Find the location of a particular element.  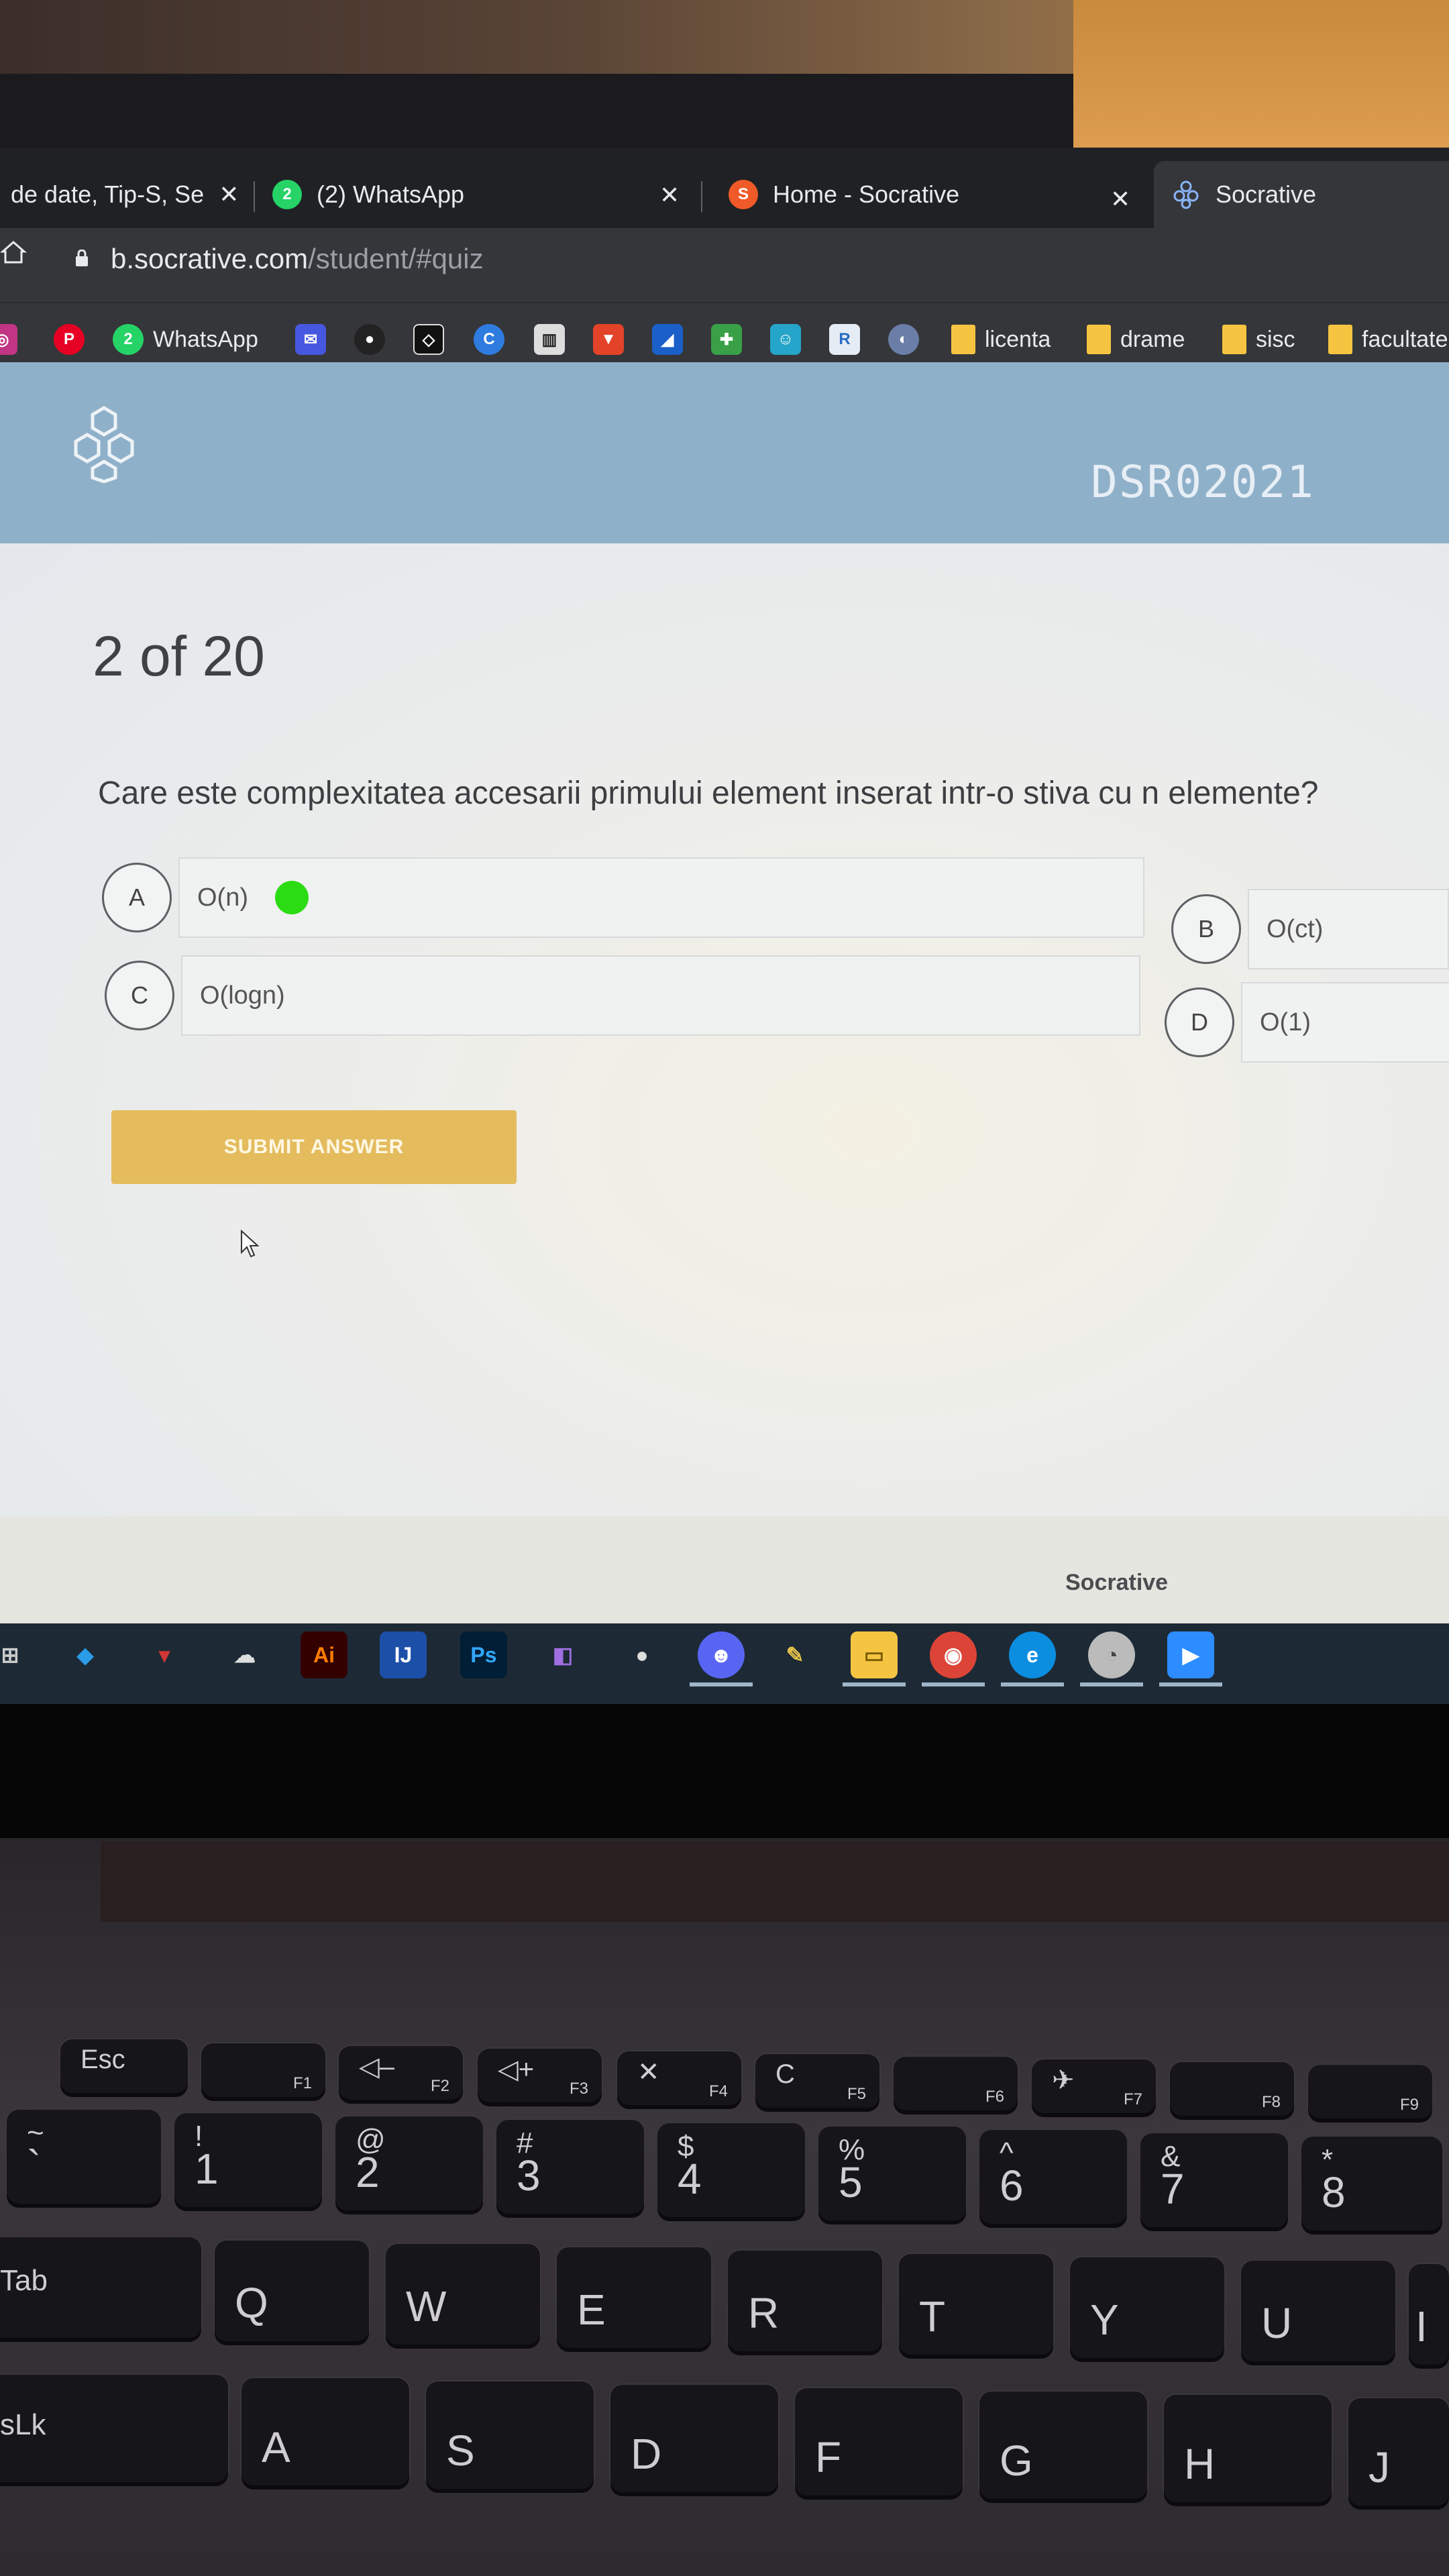

photoshop-icon: Ps is located at coordinates (483, 1654).